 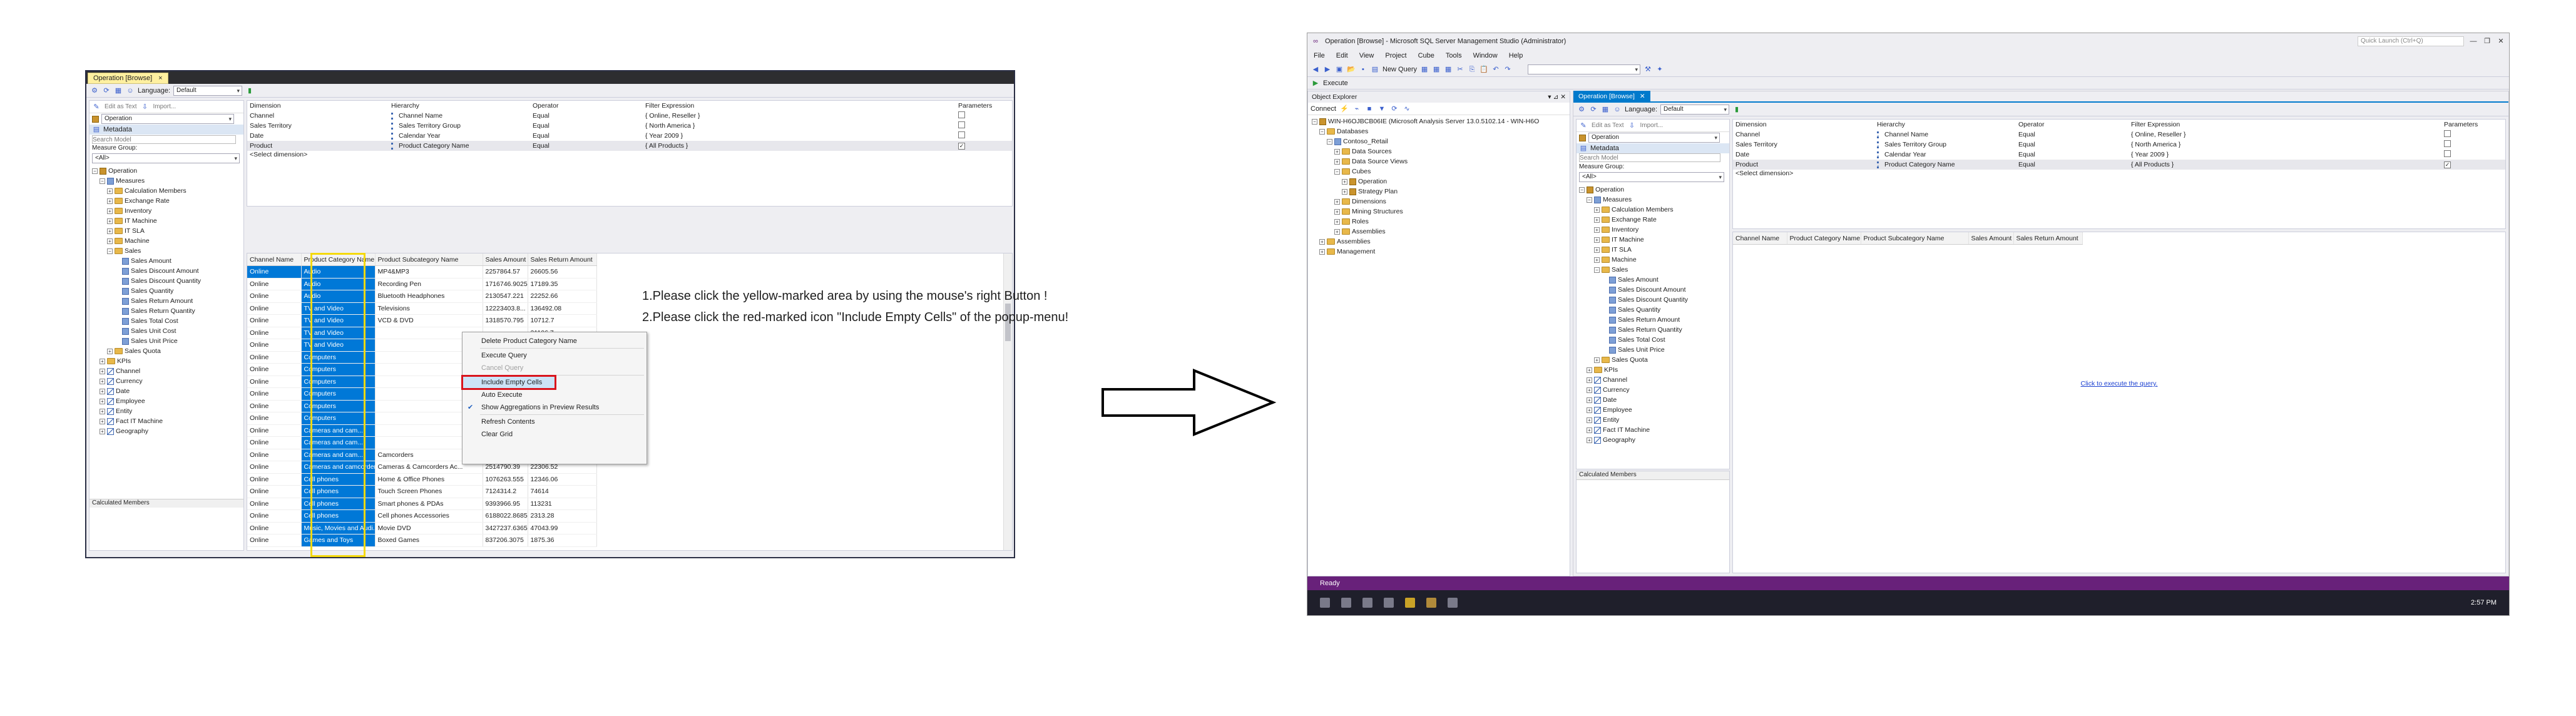 I want to click on tree-item: + Entity, so click(x=166, y=411).